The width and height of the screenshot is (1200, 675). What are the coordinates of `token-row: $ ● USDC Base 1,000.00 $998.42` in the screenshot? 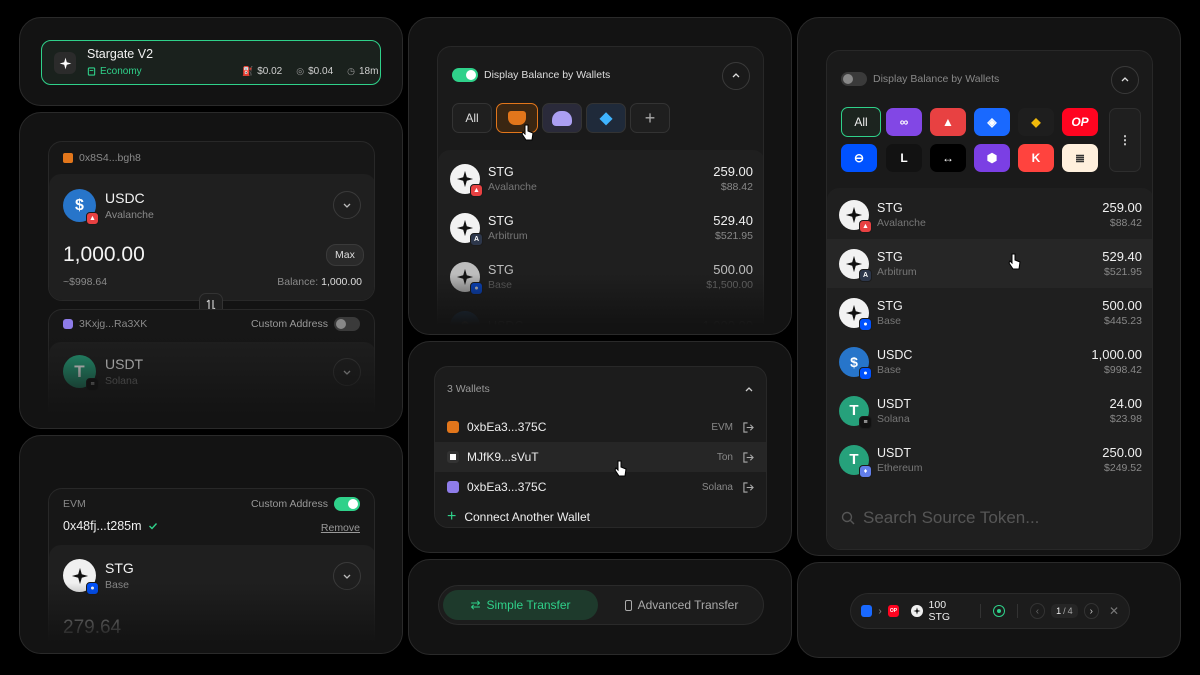 It's located at (989, 361).